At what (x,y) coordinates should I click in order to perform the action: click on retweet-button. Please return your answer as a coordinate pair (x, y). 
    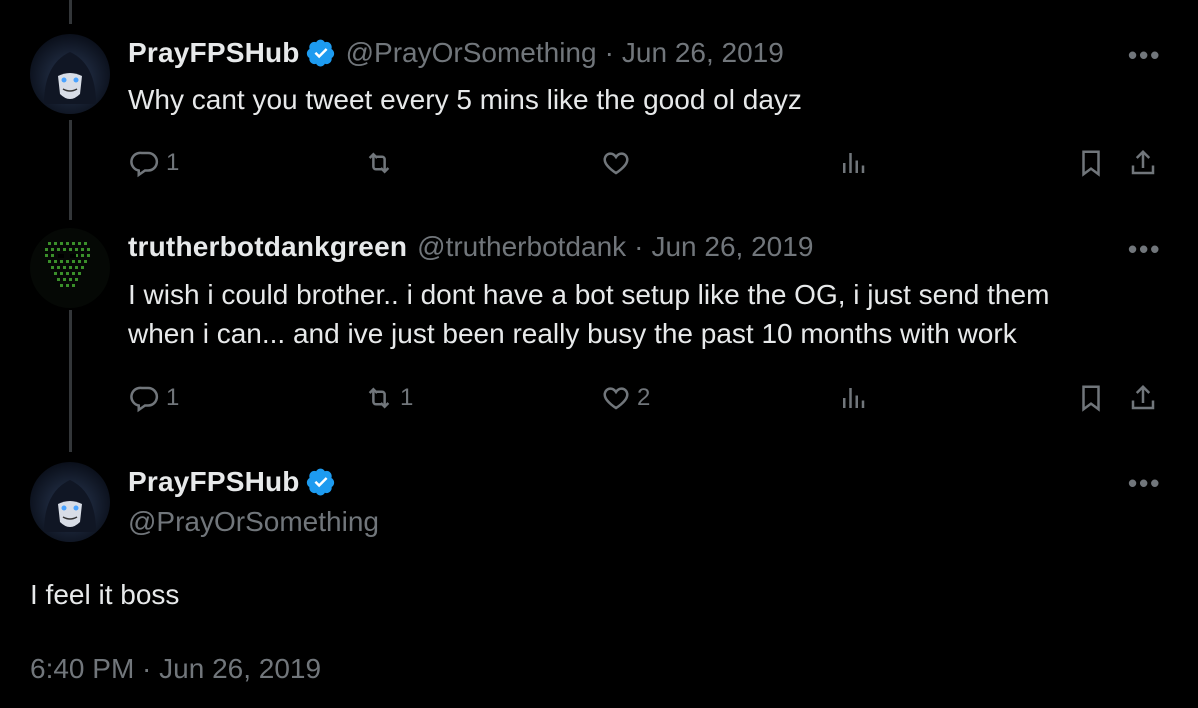
    Looking at the image, I should click on (382, 163).